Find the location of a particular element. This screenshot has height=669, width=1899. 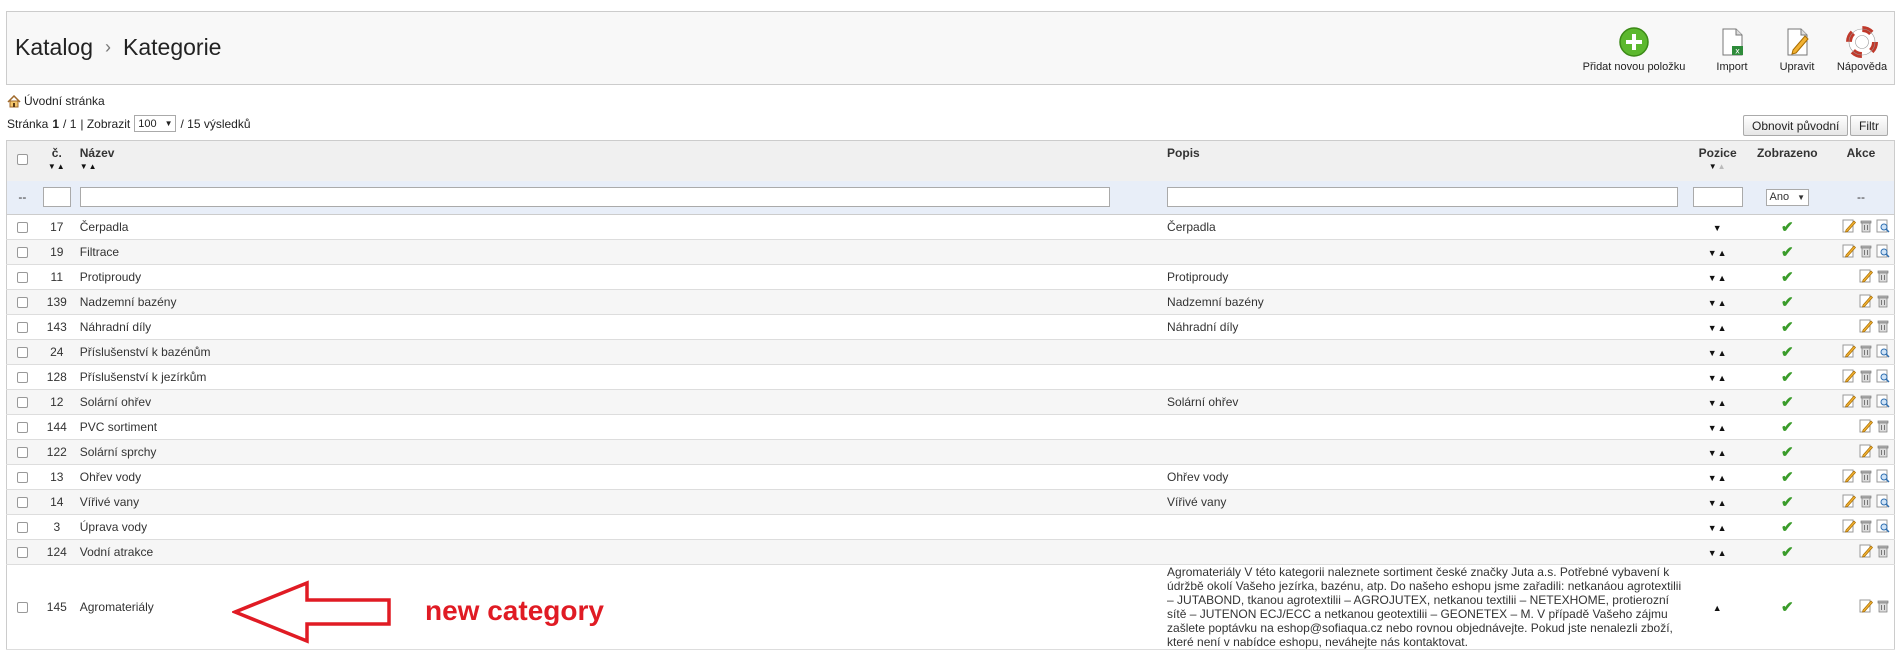

reset-button: Obnovit původní is located at coordinates (1796, 125).